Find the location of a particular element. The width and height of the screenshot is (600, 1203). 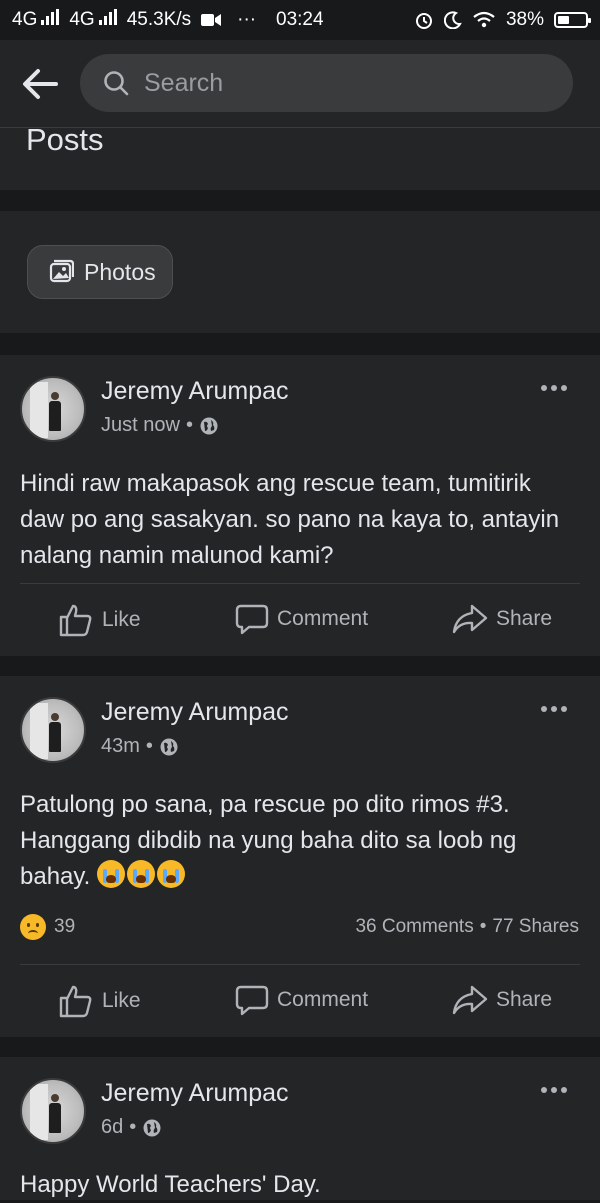

post-time: 6d is located at coordinates (112, 1127).